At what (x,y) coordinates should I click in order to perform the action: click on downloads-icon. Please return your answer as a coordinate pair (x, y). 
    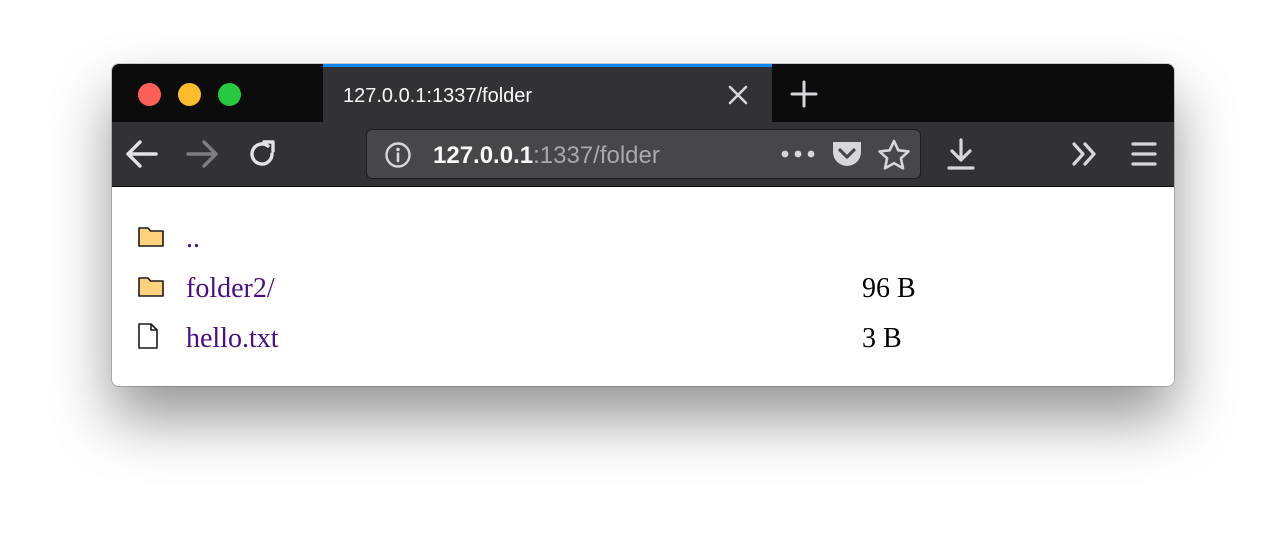
    Looking at the image, I should click on (961, 154).